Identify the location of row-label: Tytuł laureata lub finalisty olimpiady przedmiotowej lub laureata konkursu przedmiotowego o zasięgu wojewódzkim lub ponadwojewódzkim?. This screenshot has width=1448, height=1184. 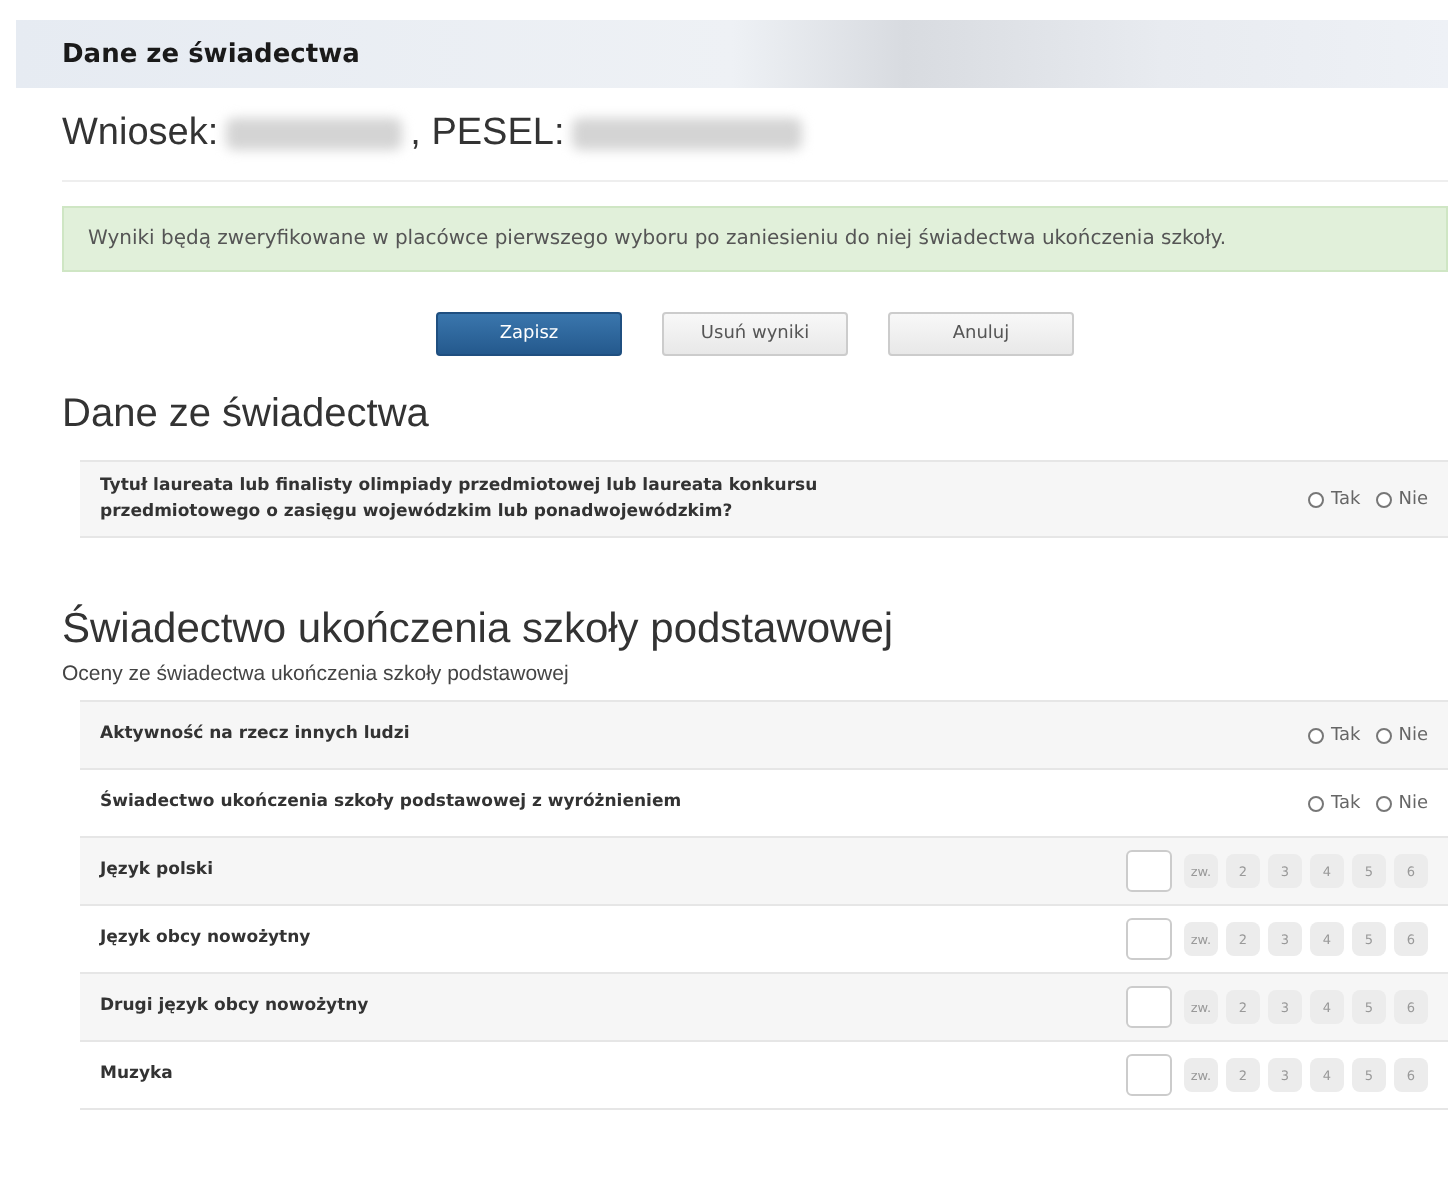
(460, 499).